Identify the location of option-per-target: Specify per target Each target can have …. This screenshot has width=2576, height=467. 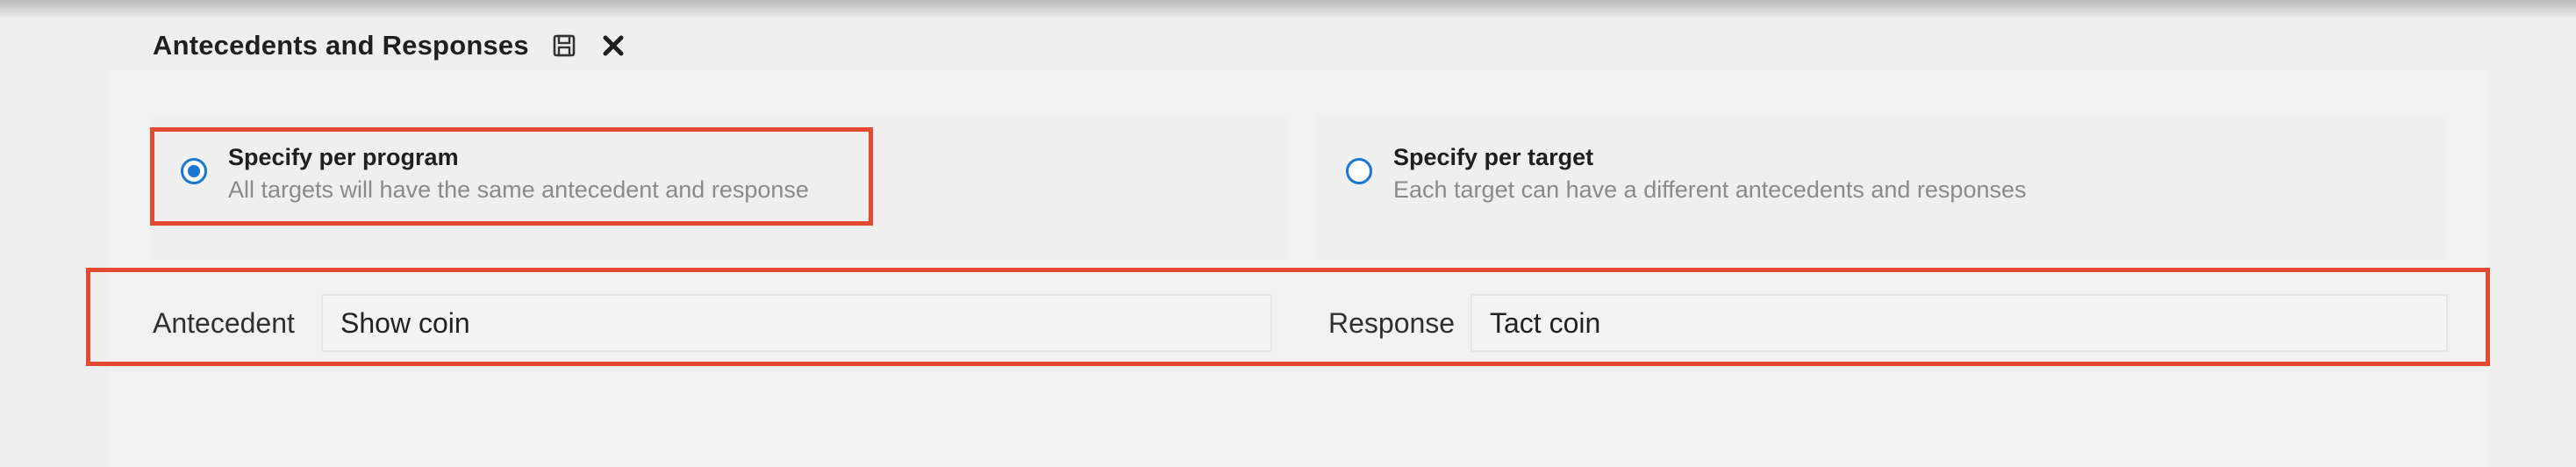
(1686, 174).